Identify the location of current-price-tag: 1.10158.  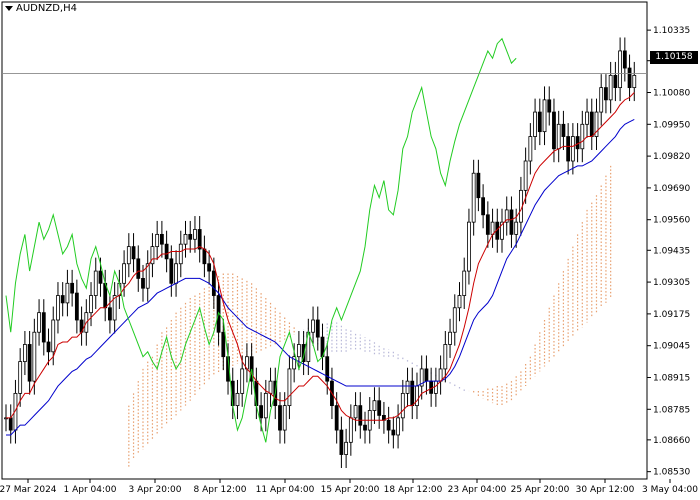
(674, 57).